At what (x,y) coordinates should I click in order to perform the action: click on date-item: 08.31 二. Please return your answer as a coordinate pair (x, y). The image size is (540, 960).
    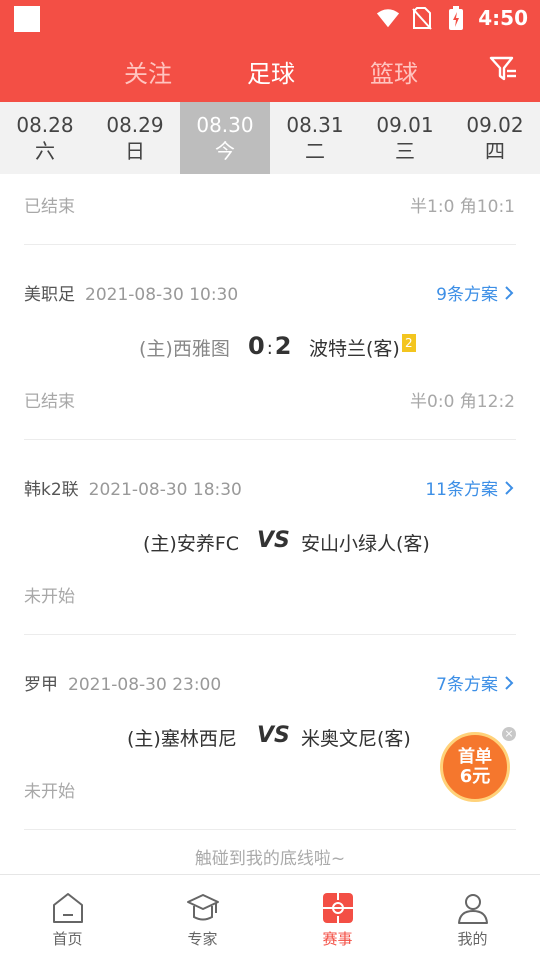
    Looking at the image, I should click on (315, 138).